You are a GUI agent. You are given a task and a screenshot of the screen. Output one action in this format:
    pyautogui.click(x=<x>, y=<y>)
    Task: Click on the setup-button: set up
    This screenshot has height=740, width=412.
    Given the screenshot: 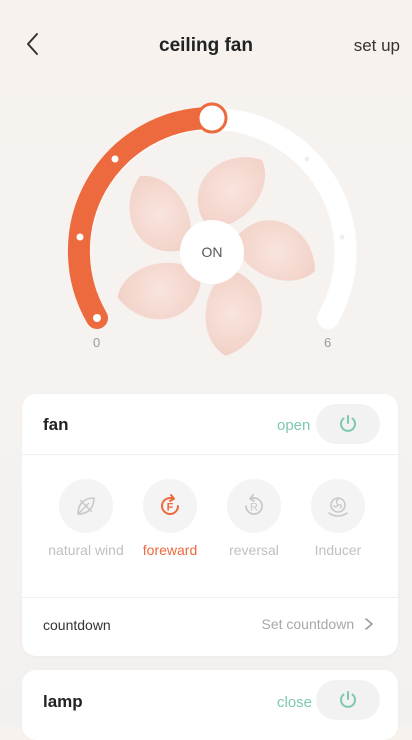 What is the action you would take?
    pyautogui.click(x=377, y=46)
    